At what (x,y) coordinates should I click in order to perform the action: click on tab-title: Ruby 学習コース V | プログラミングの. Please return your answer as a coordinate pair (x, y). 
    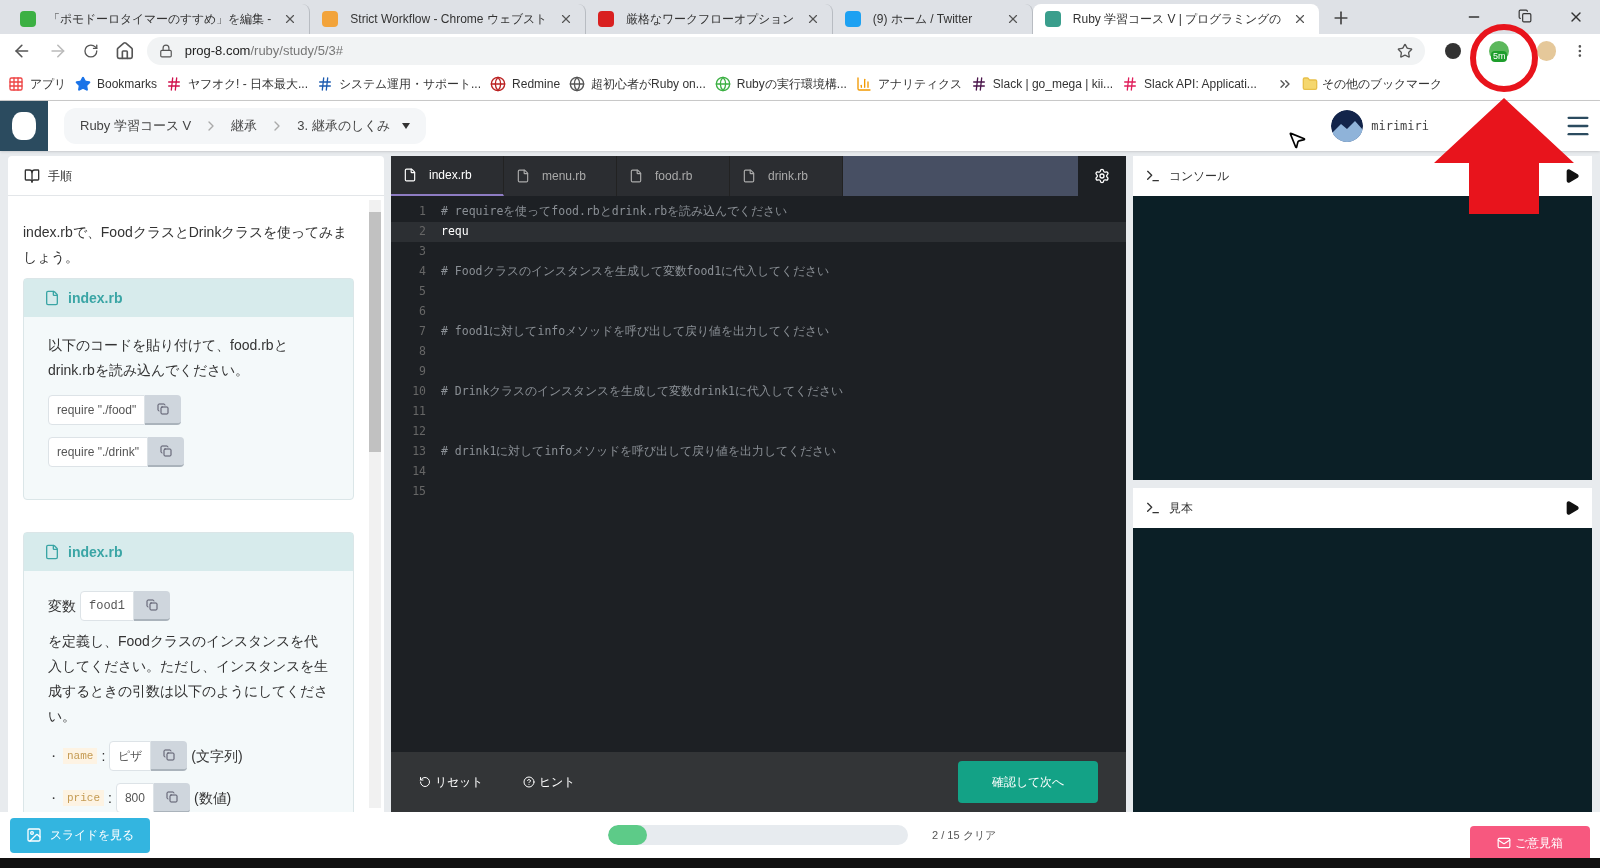
    Looking at the image, I should click on (1177, 19).